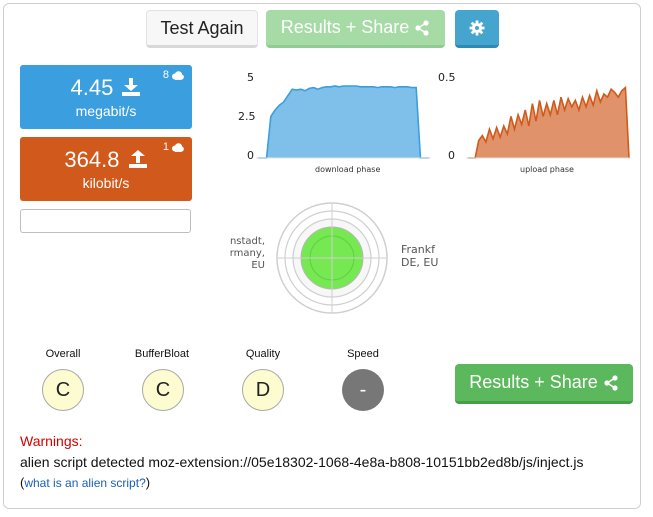 Image resolution: width=653 pixels, height=517 pixels. What do you see at coordinates (363, 390) in the screenshot?
I see `grade-speed: -` at bounding box center [363, 390].